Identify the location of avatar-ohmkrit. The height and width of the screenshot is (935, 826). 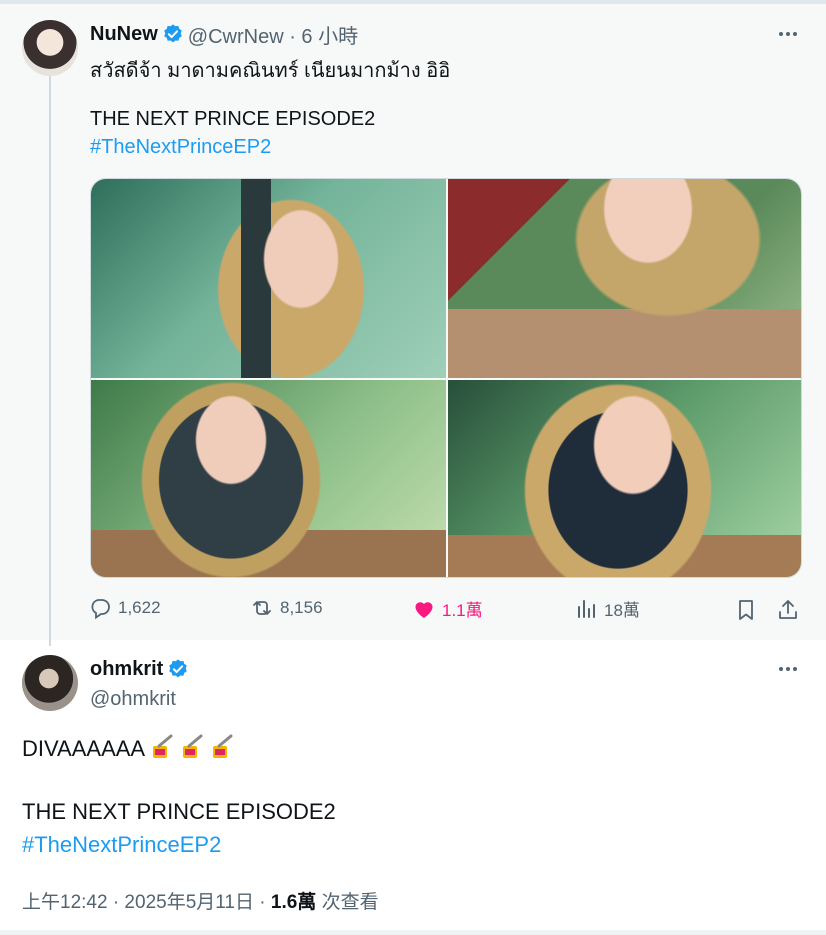
(50, 683).